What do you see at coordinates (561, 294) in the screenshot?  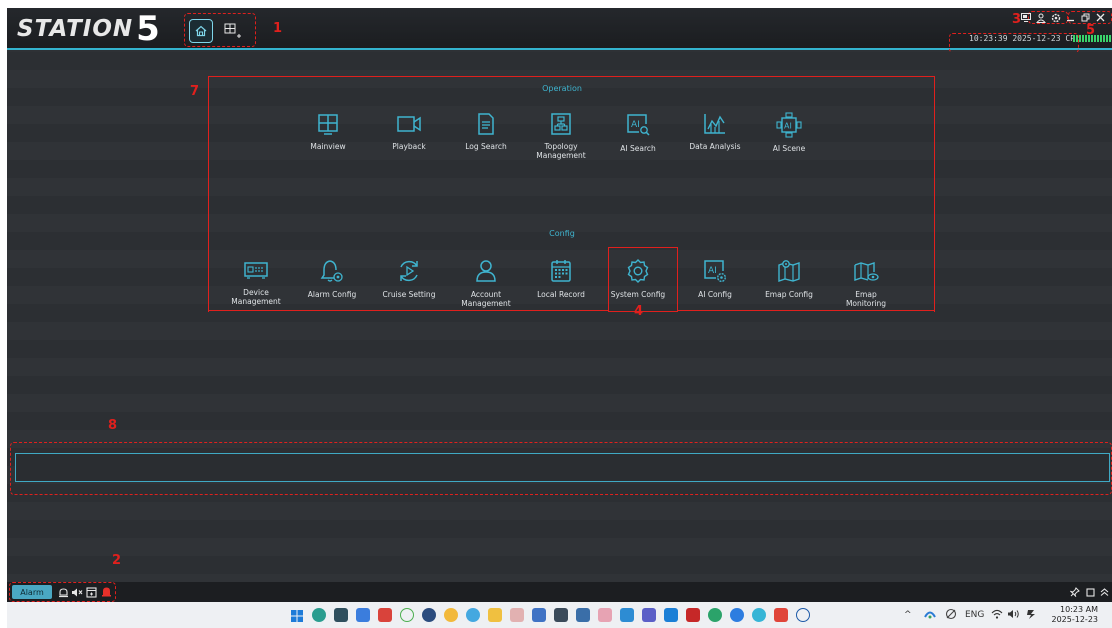 I see `tile-label: Local Record` at bounding box center [561, 294].